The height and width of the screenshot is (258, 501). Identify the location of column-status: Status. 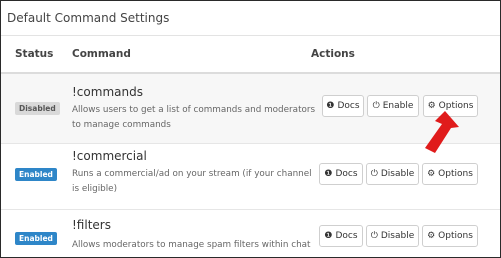
(34, 53).